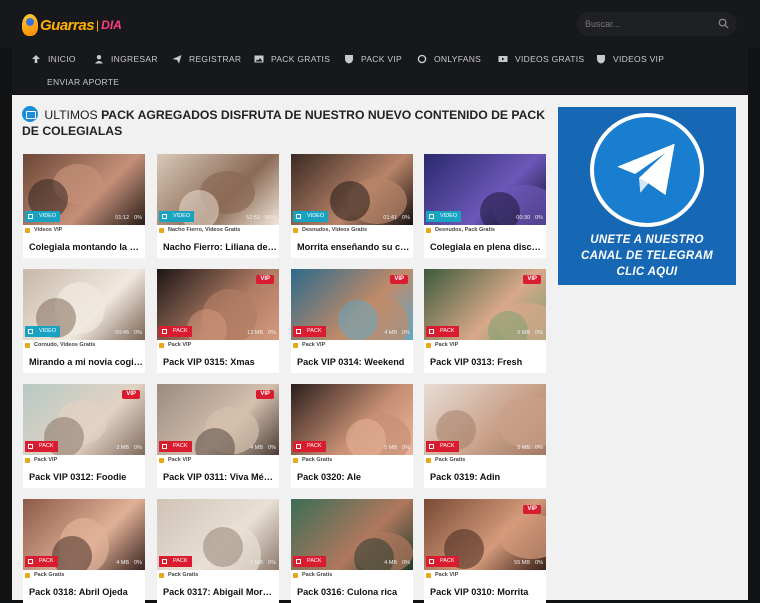  I want to click on post-title: Colegiala montando la verga, so click(86, 247).